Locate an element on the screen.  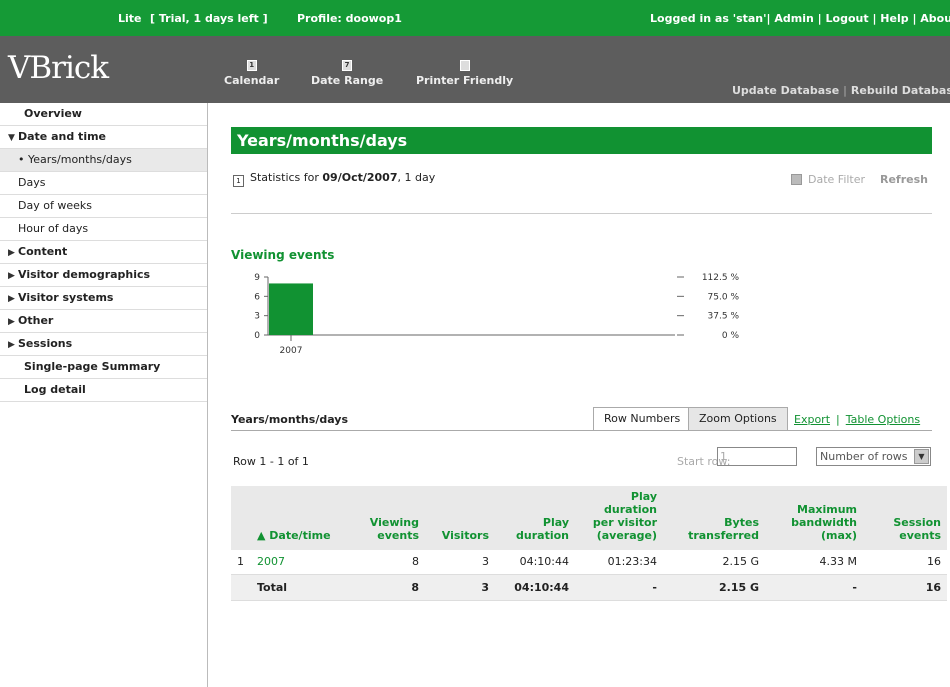
chart-title: Viewing events is located at coordinates (283, 255).